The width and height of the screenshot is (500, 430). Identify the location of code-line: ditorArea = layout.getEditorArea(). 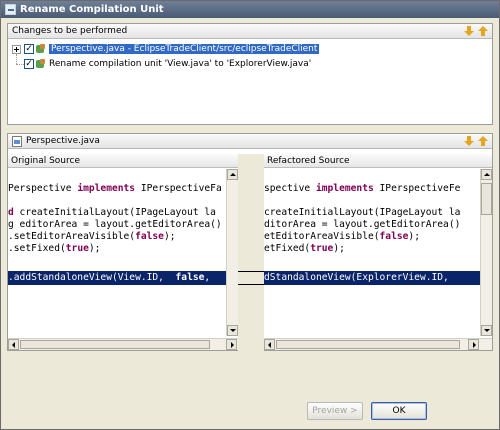
(362, 224).